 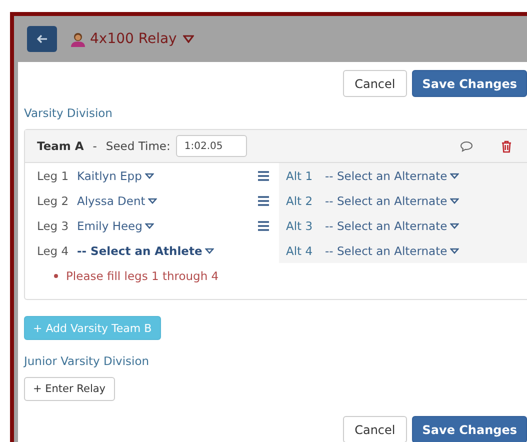 I want to click on back-arrow-icon, so click(x=42, y=39).